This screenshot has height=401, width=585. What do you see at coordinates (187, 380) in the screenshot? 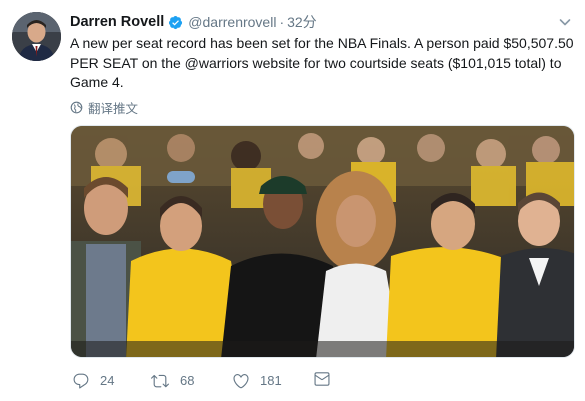
I see `retweet-count: 68` at bounding box center [187, 380].